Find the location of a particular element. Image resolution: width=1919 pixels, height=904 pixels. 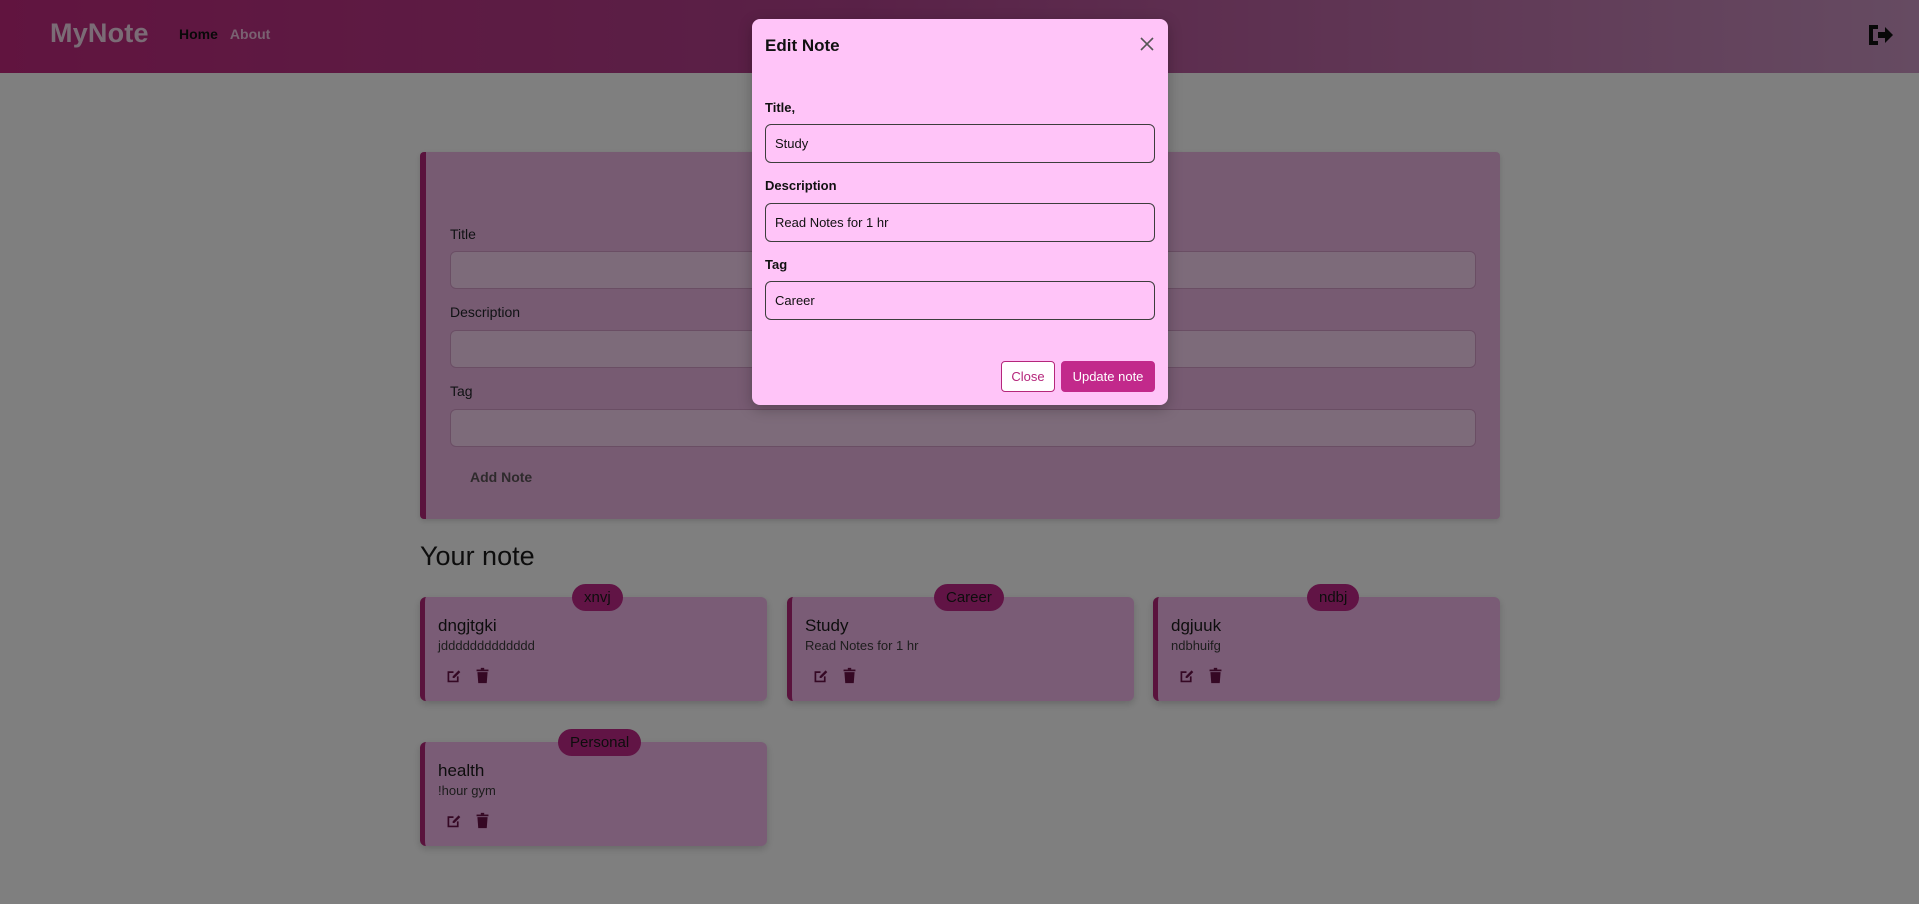

close-icon is located at coordinates (1147, 44).